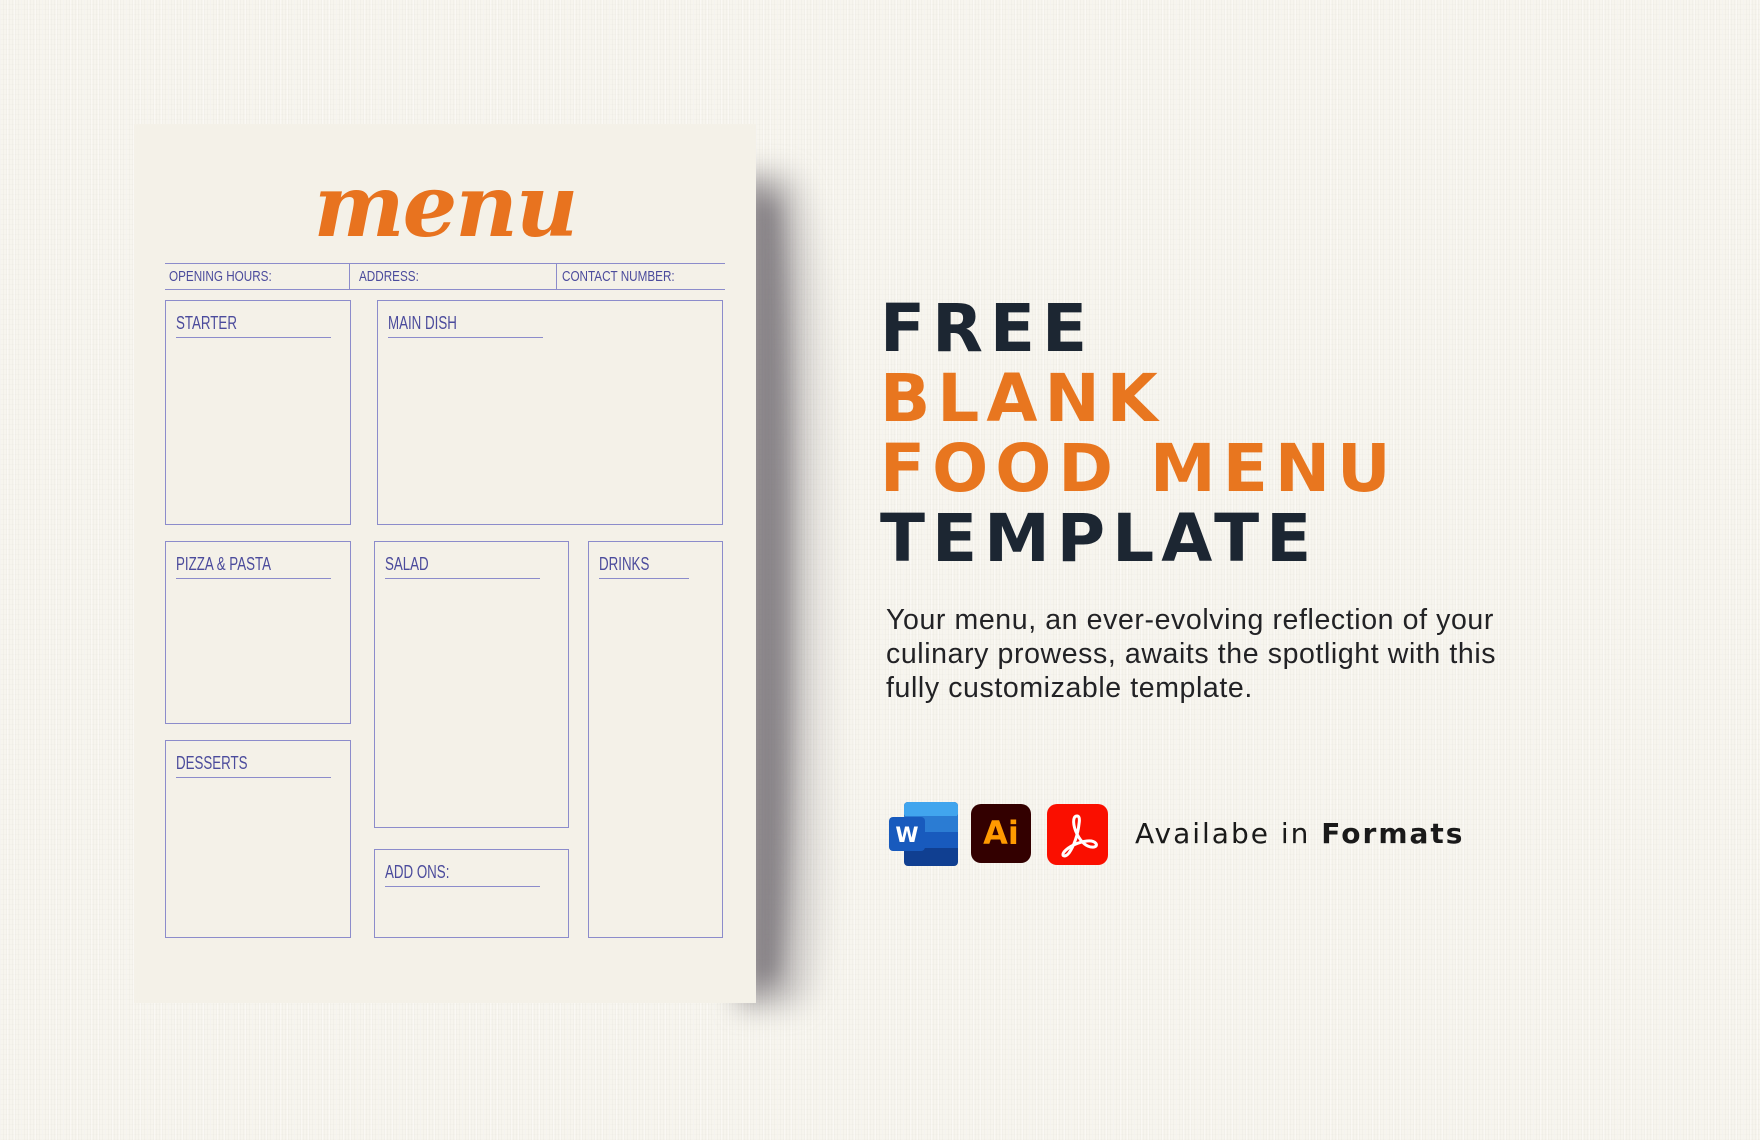 The height and width of the screenshot is (1140, 1760). I want to click on headline-line-blank: BLANK, so click(1022, 398).